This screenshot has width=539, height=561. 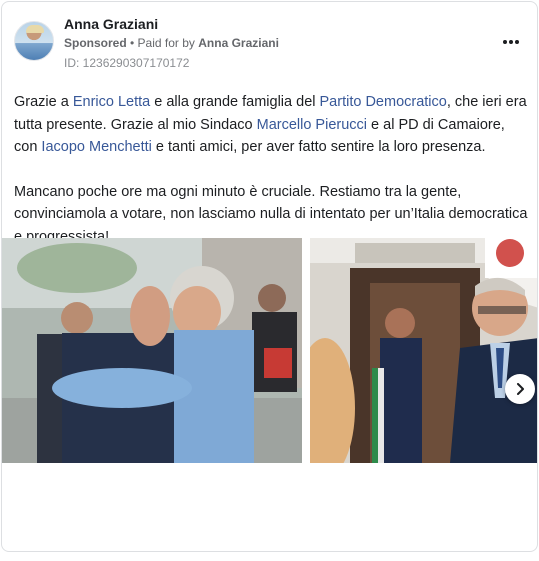 I want to click on more-options-icon, so click(x=511, y=42).